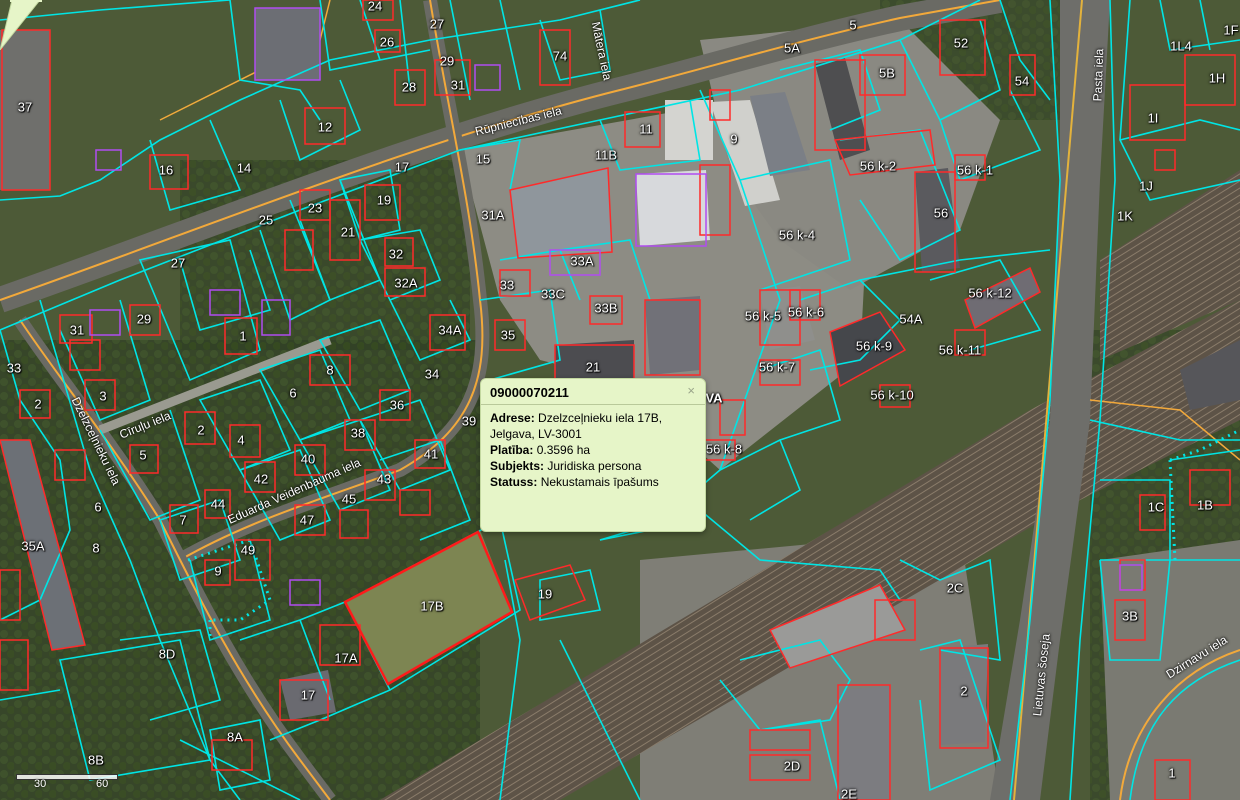 This screenshot has width=1240, height=800. I want to click on popup-row-label: Platība:, so click(512, 450).